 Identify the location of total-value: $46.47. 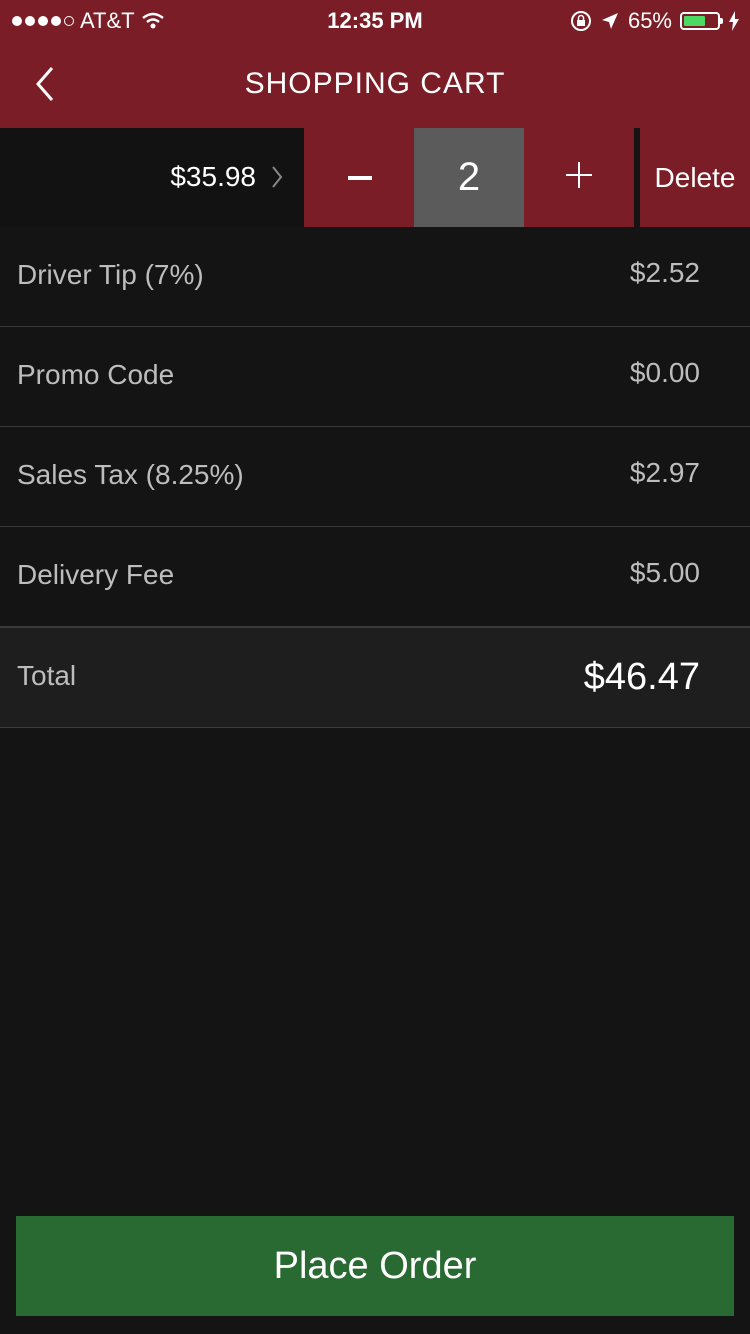
(641, 677).